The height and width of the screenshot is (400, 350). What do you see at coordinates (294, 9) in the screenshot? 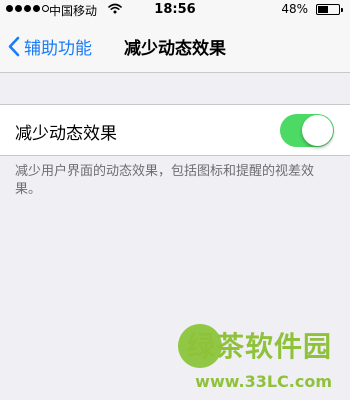
I see `battery-percentage: 48%` at bounding box center [294, 9].